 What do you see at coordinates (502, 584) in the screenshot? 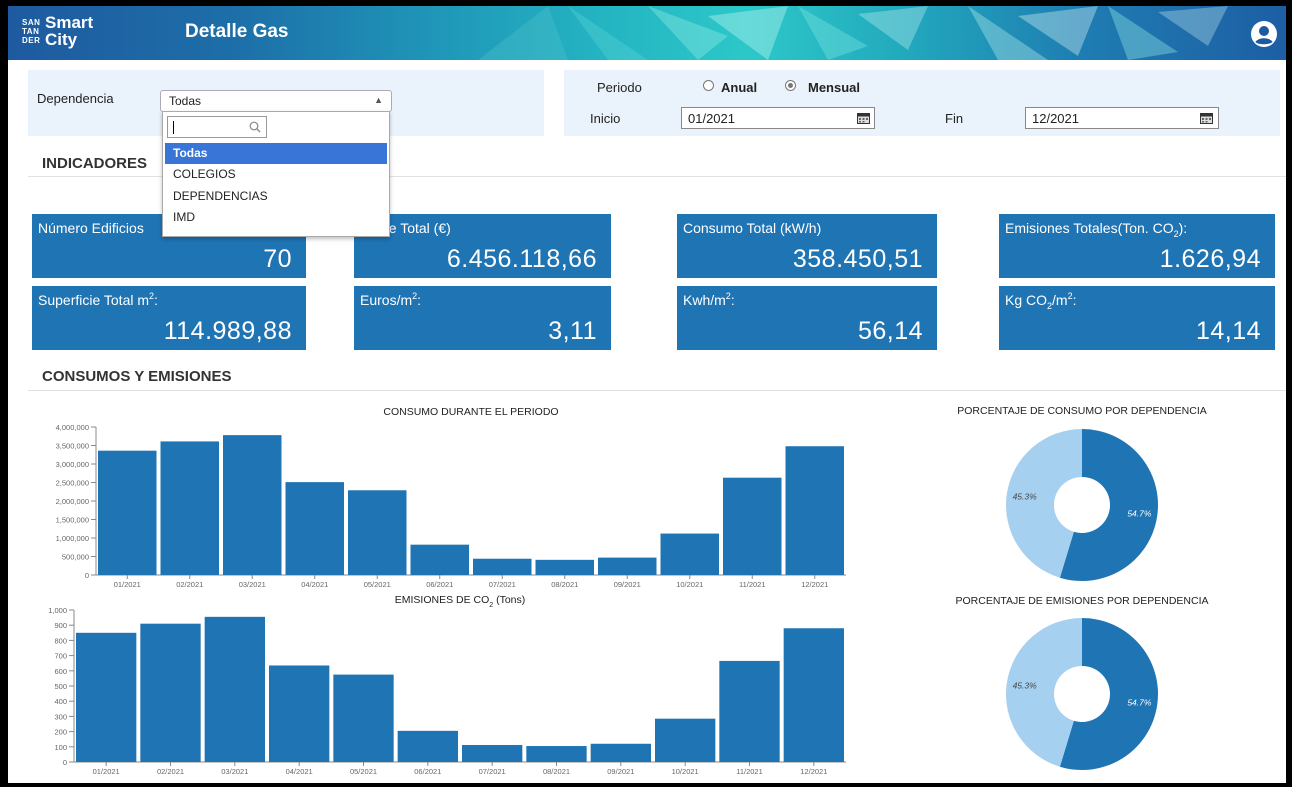
I see `x-tick-label: 07/2021` at bounding box center [502, 584].